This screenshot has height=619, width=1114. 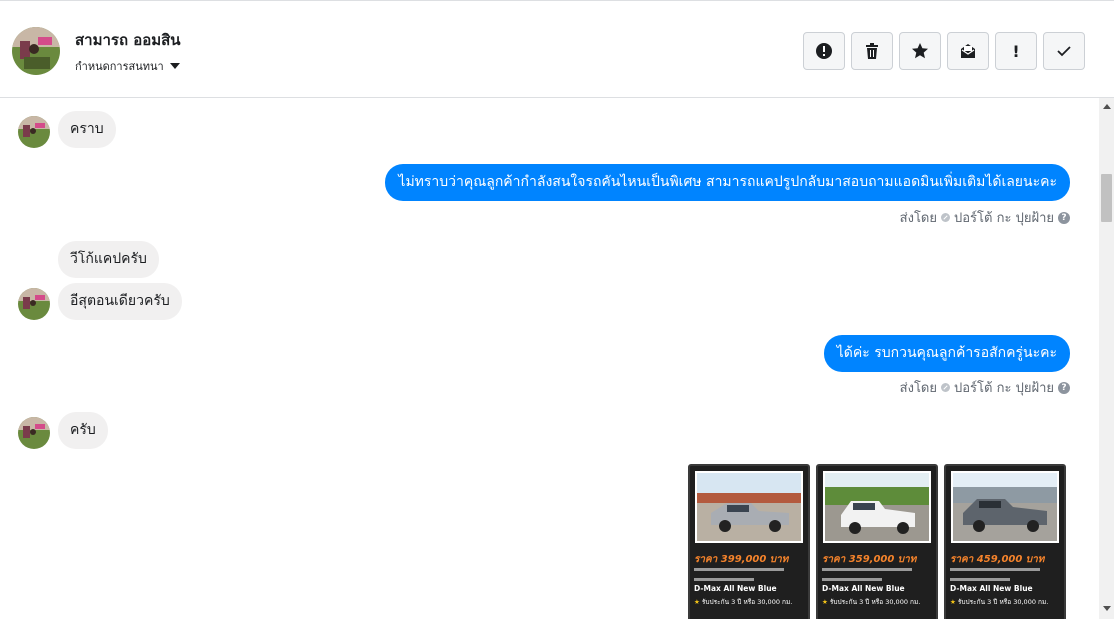 What do you see at coordinates (1107, 106) in the screenshot?
I see `scroll-up-arrow-icon` at bounding box center [1107, 106].